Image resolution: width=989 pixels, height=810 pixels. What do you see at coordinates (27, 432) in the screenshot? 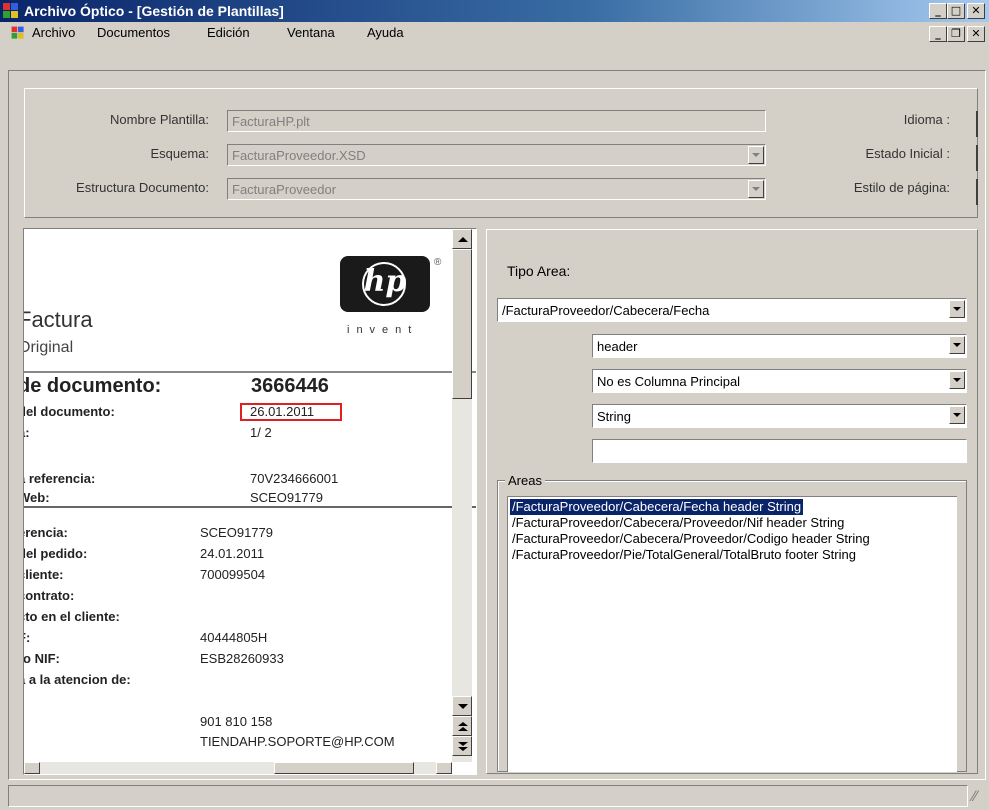
I see `page-label: a:` at bounding box center [27, 432].